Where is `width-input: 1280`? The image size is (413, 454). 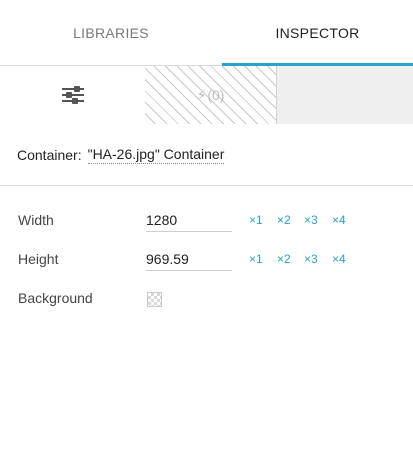 width-input: 1280 is located at coordinates (189, 220).